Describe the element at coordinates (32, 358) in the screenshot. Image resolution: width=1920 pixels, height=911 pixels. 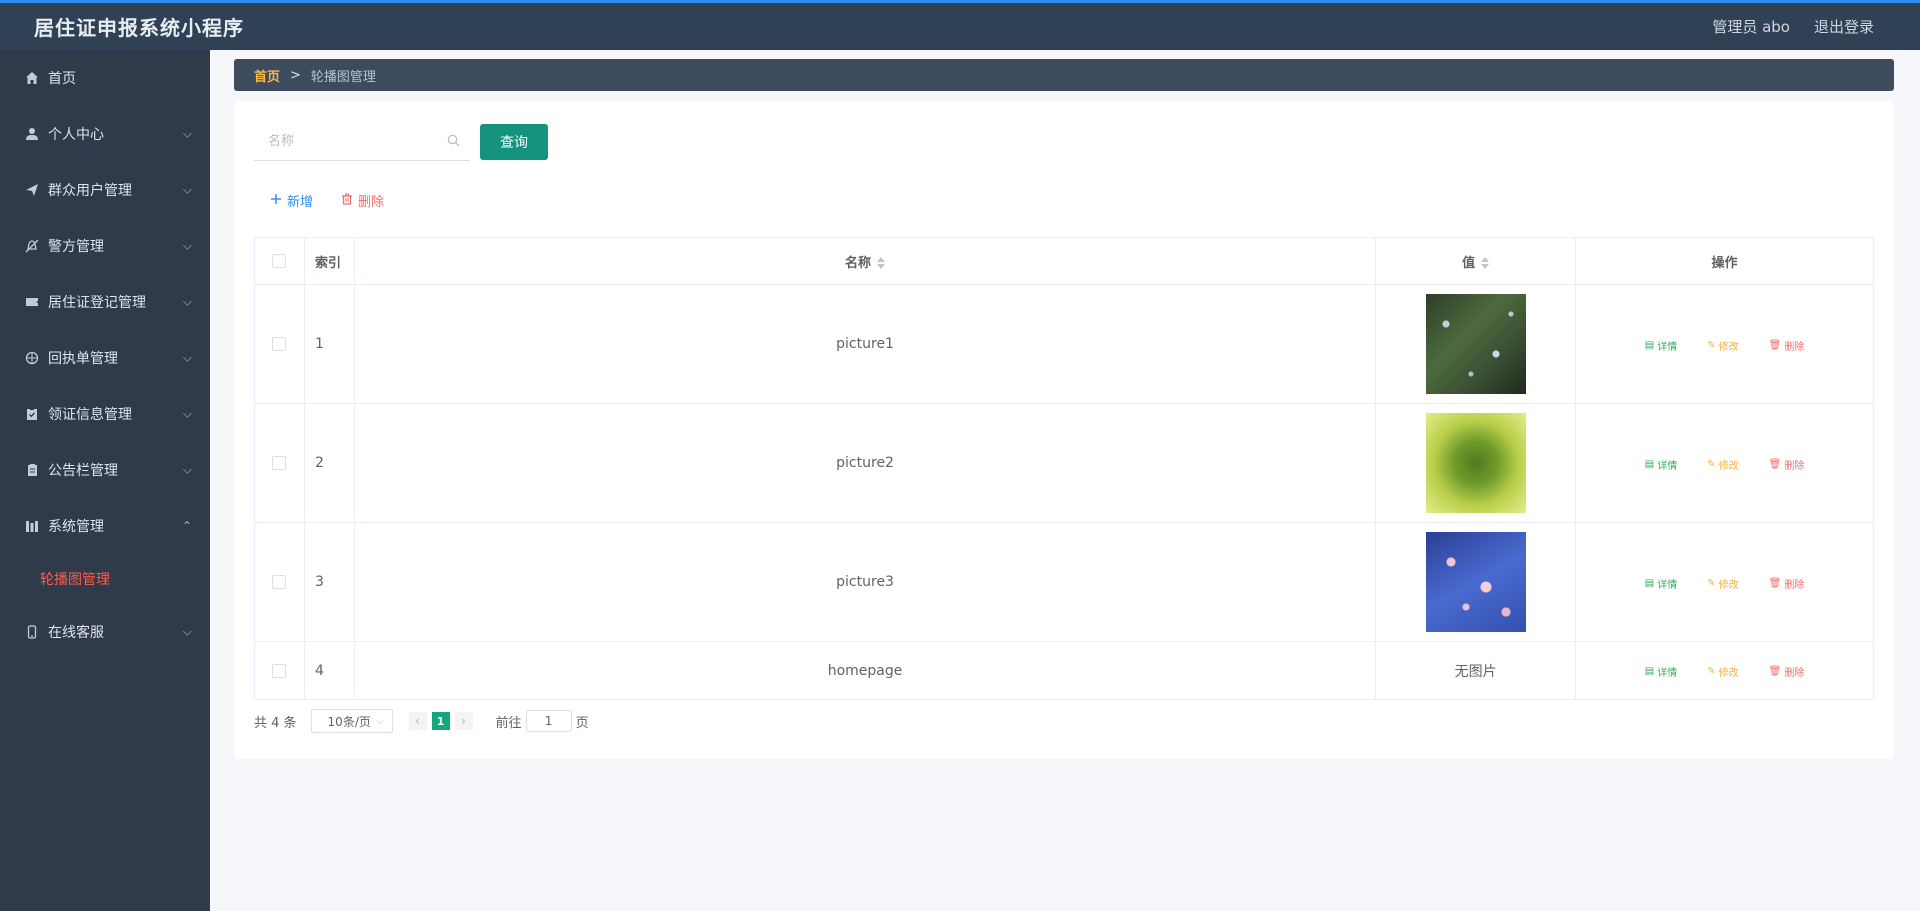
I see `basketball-icon` at that location.